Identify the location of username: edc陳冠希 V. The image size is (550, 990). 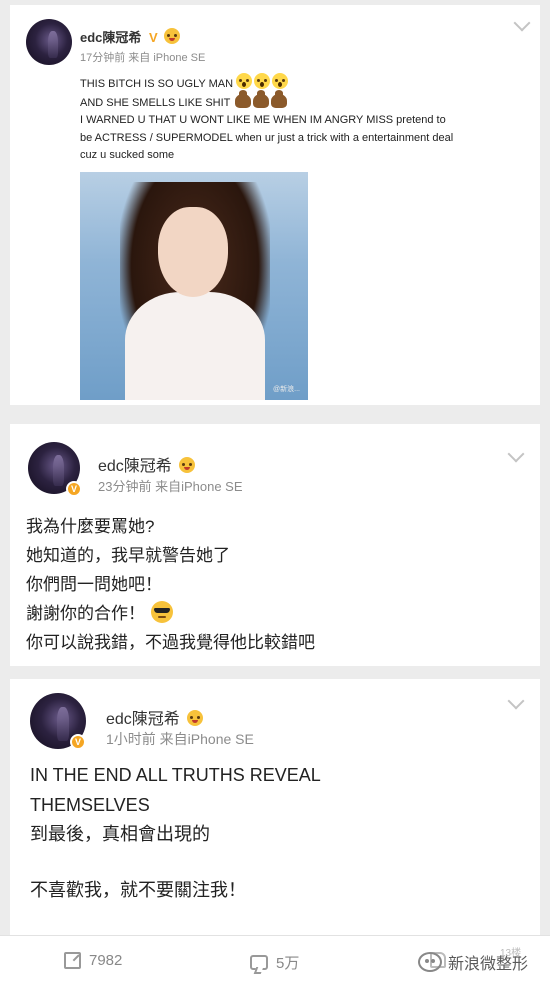
(130, 36).